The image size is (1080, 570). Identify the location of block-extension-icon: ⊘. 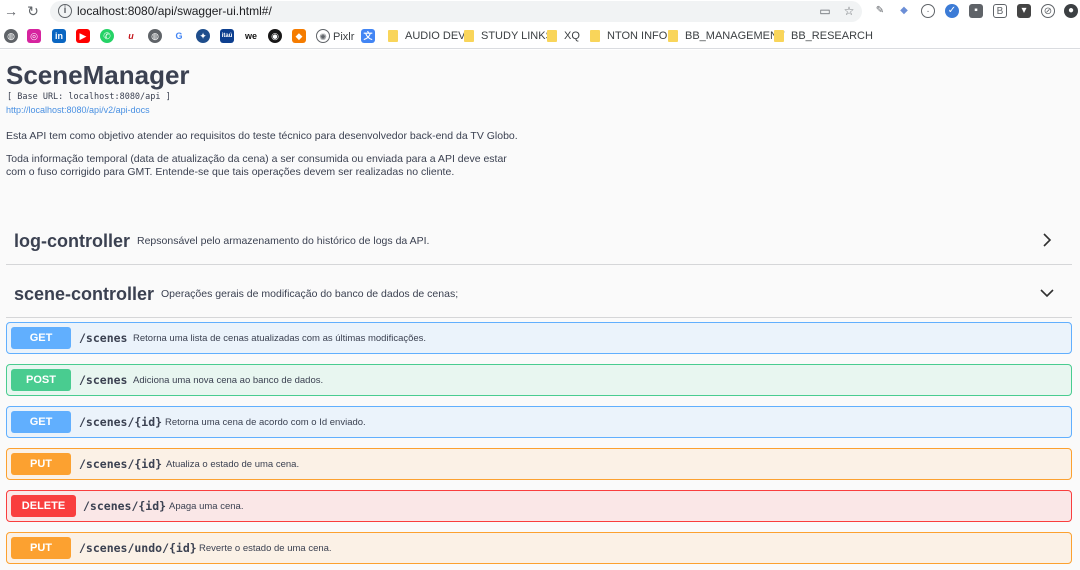
(1048, 11).